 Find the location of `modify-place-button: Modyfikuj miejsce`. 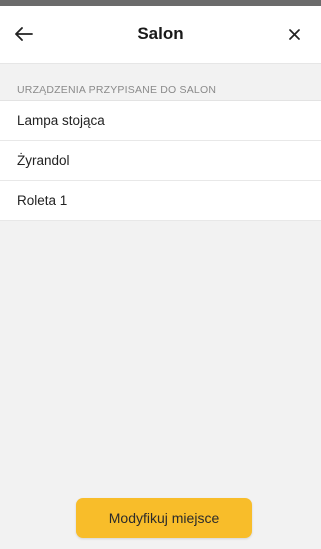

modify-place-button: Modyfikuj miejsce is located at coordinates (164, 518).